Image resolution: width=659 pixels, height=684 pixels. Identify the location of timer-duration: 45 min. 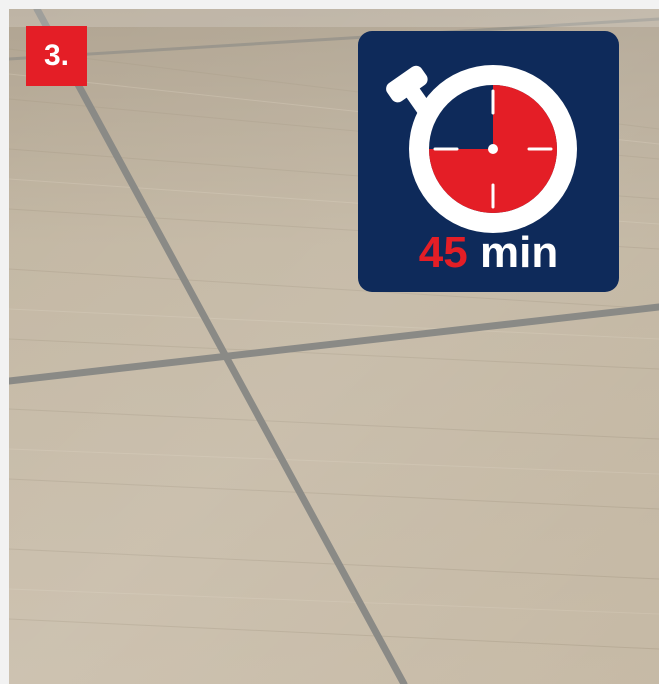
(488, 253).